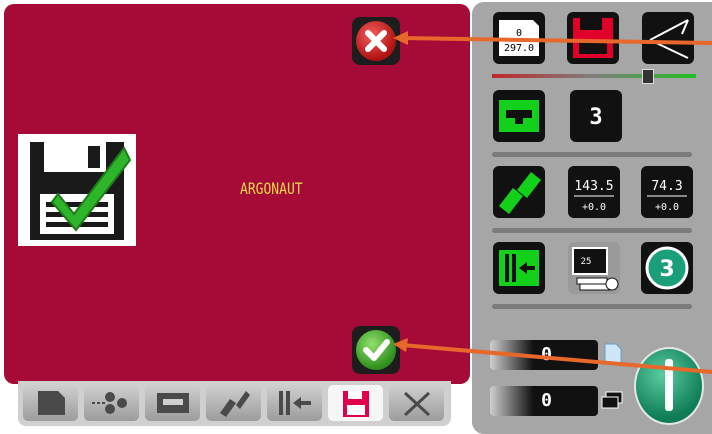  I want to click on arrow-to-close, so click(556, 40).